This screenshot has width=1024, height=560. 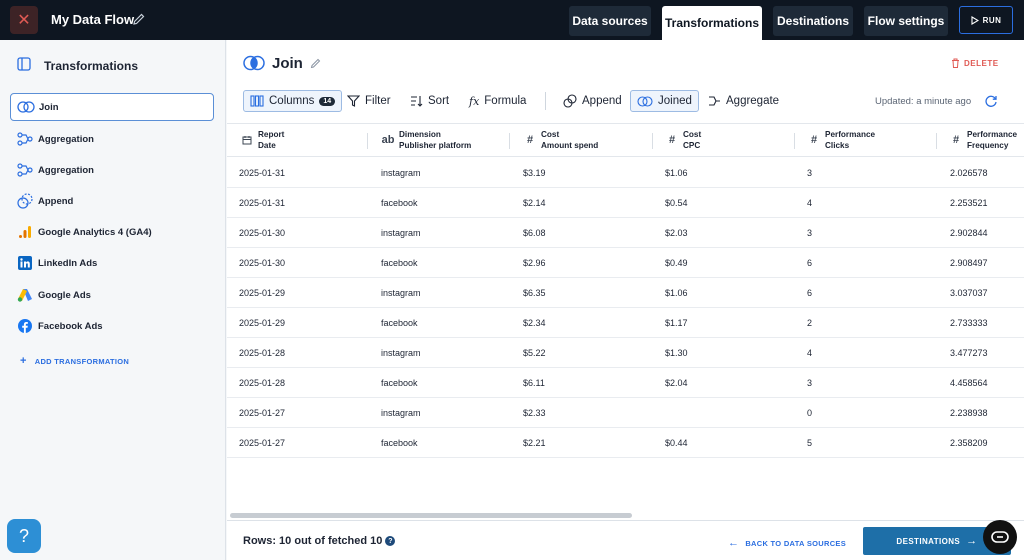 I want to click on close-icon: ✕, so click(x=24, y=20).